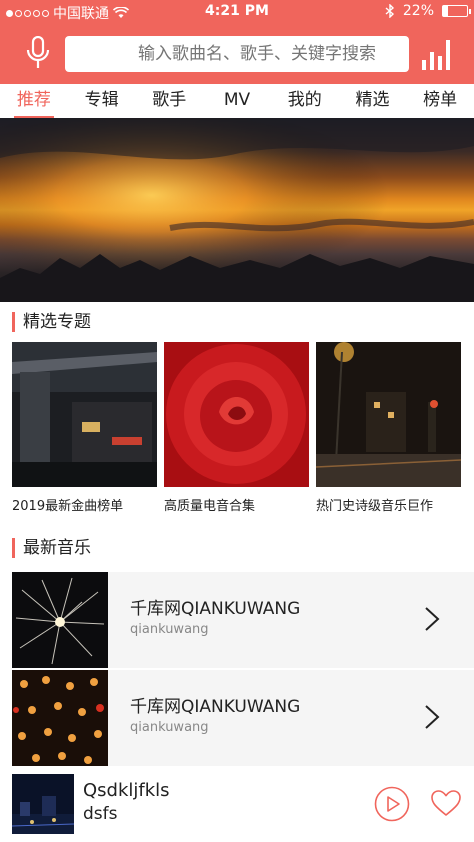 This screenshot has width=474, height=842. Describe the element at coordinates (84, 414) in the screenshot. I see `card-image-city-night` at that location.